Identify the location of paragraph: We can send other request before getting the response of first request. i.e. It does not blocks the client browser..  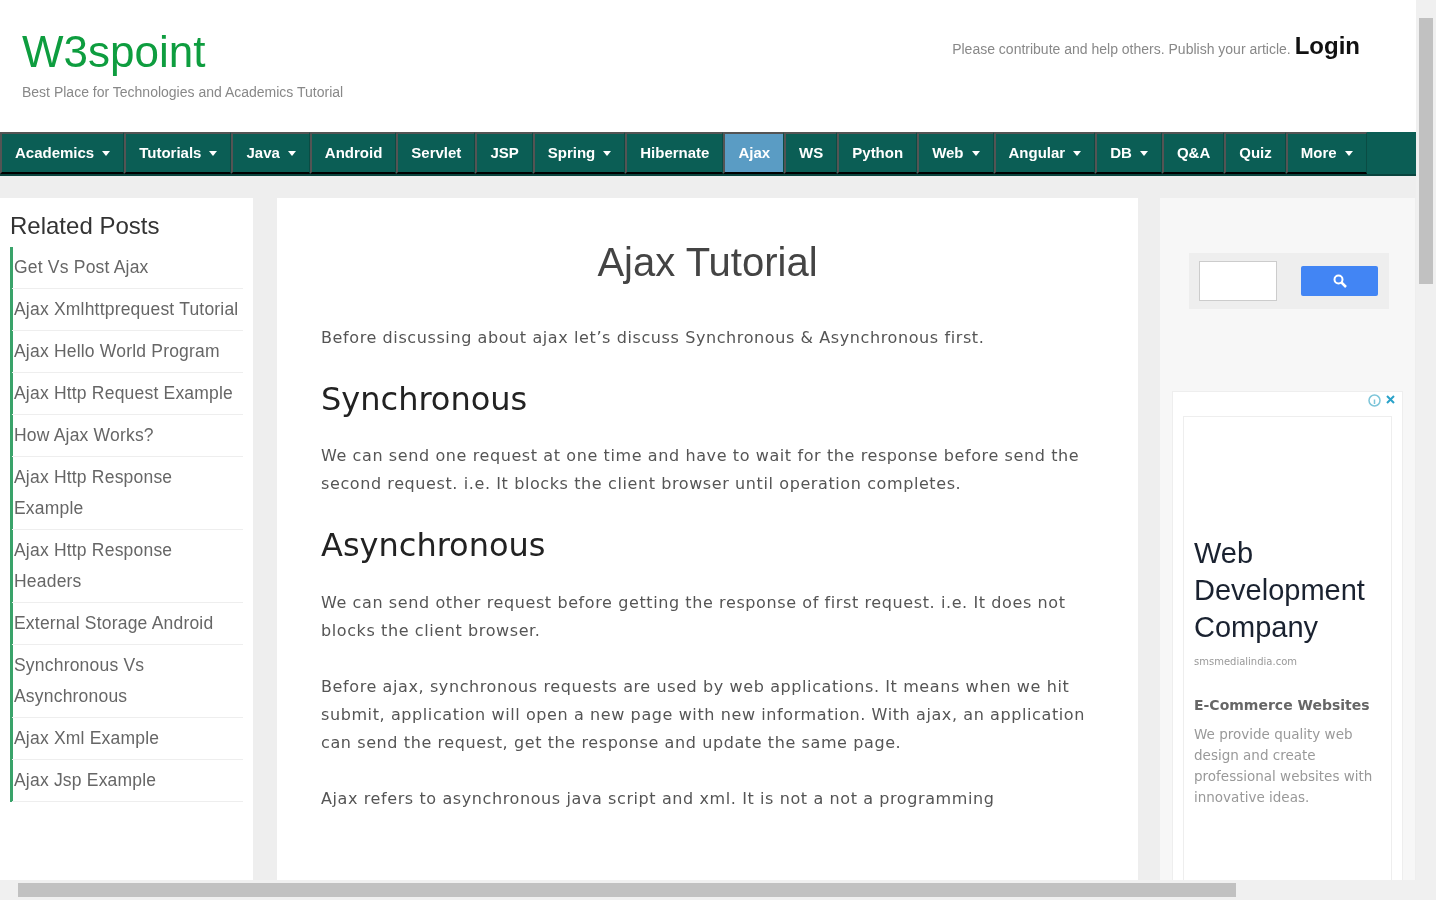
(694, 616).